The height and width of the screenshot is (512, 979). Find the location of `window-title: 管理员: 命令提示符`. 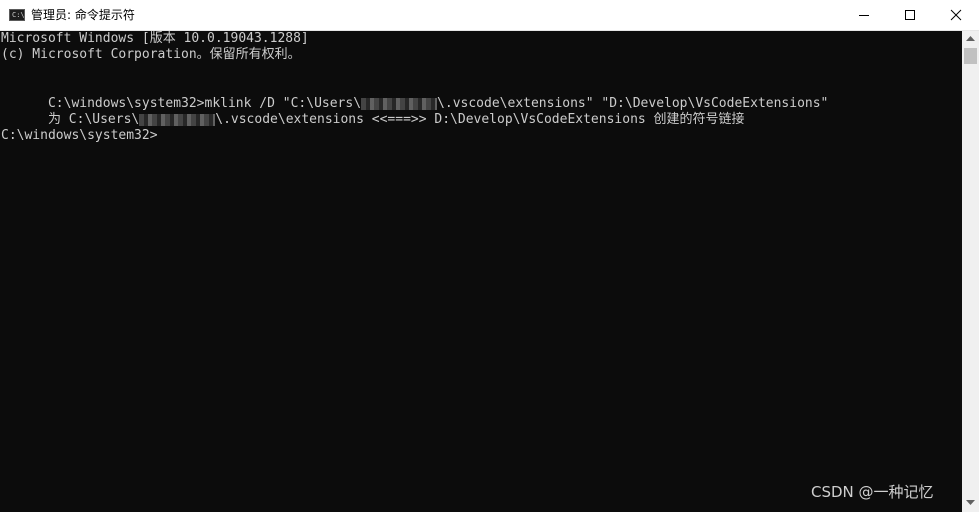

window-title: 管理员: 命令提示符 is located at coordinates (83, 15).